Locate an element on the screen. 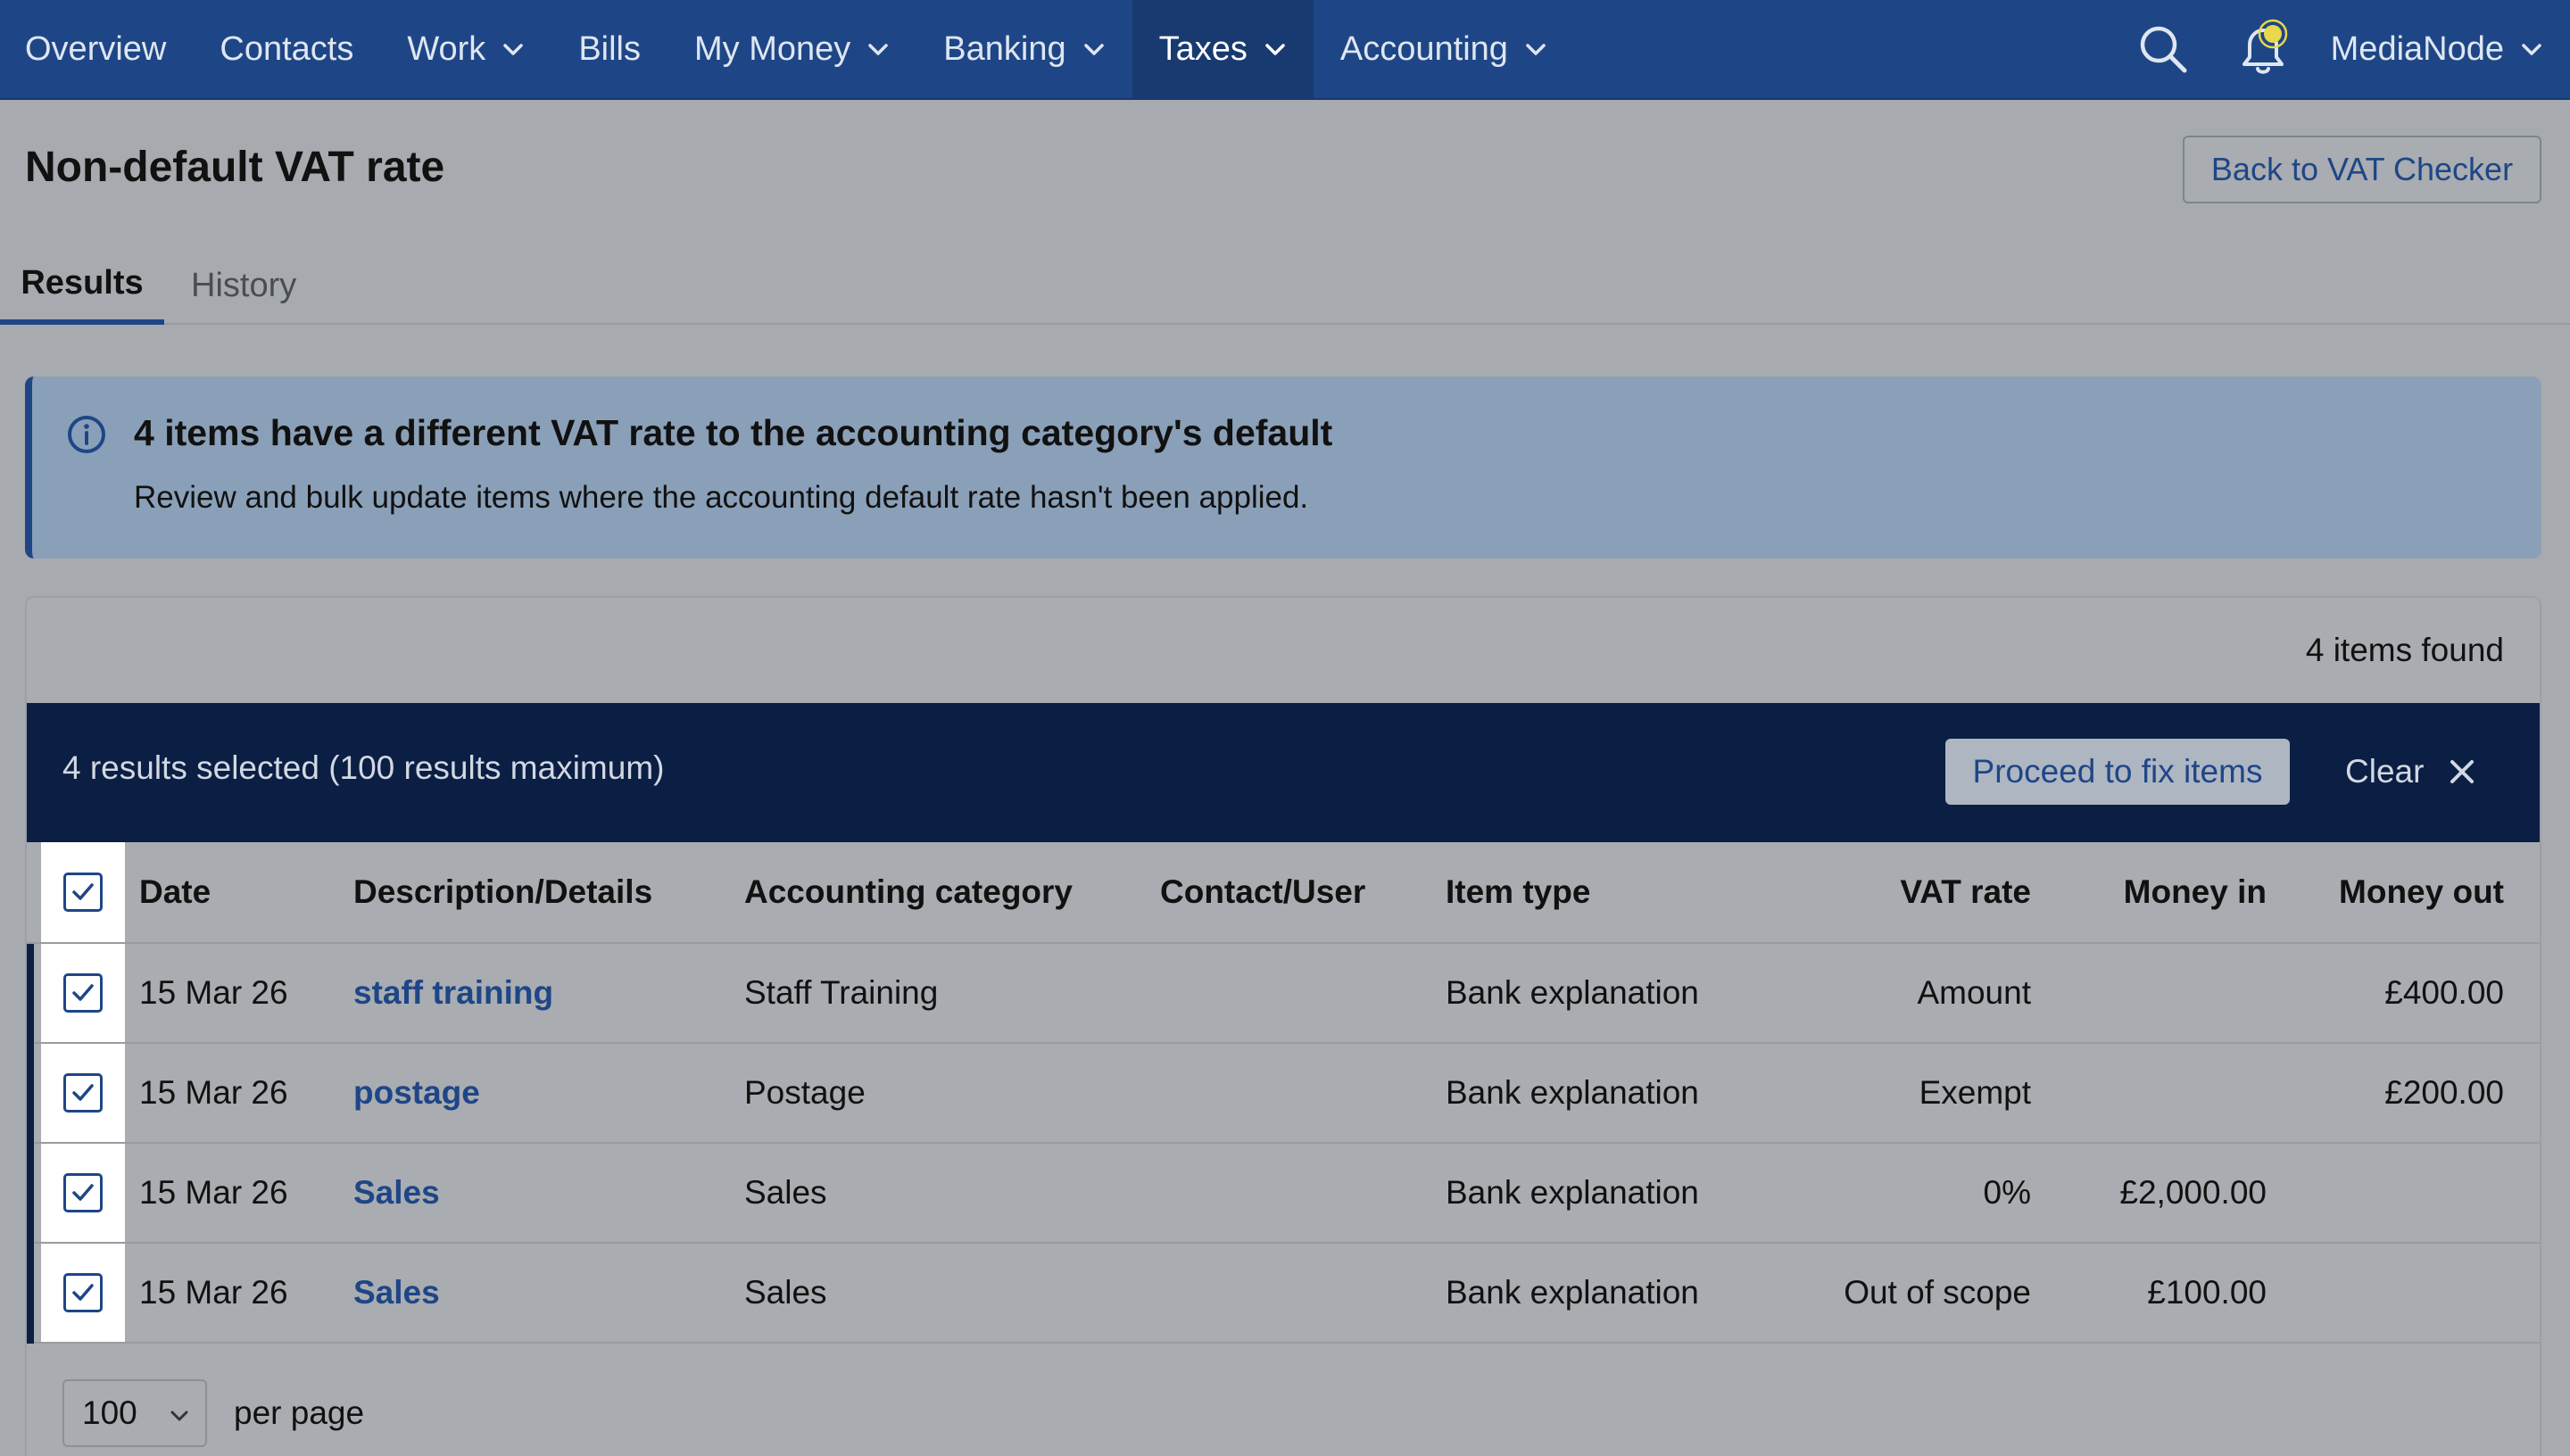  selection-summary: 4 results selected (100 results maximum) is located at coordinates (364, 767).